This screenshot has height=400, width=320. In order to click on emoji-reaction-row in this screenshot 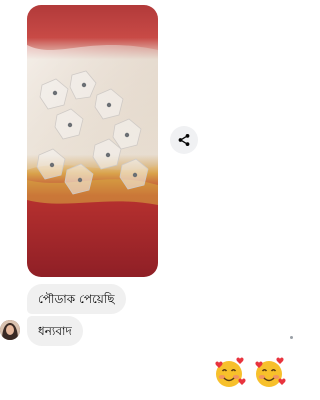, I will do `click(249, 373)`.